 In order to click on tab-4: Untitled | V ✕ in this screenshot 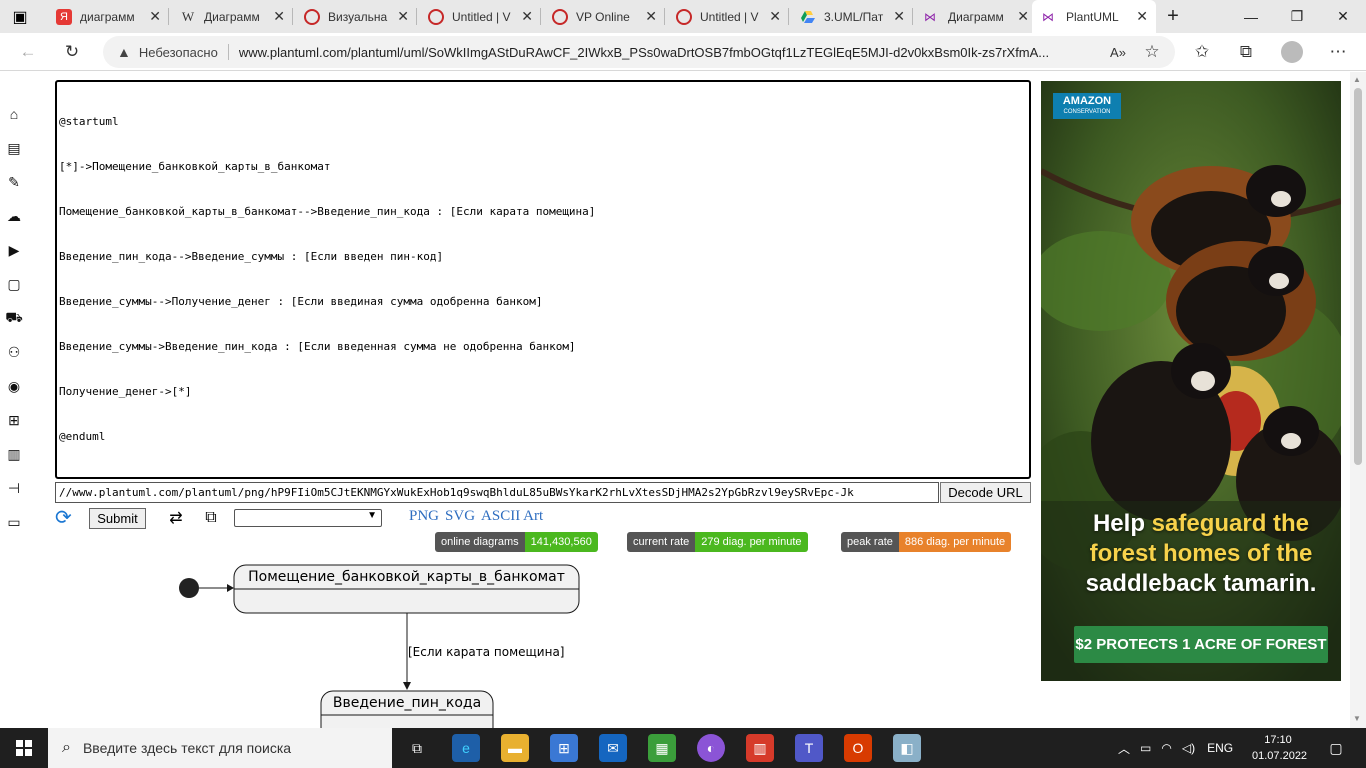, I will do `click(479, 16)`.